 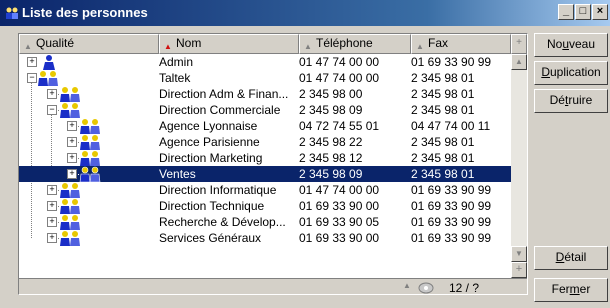 I want to click on table-row: + Agence Parisienne 2 345 98 22 2 345 98 01, so click(x=265, y=142).